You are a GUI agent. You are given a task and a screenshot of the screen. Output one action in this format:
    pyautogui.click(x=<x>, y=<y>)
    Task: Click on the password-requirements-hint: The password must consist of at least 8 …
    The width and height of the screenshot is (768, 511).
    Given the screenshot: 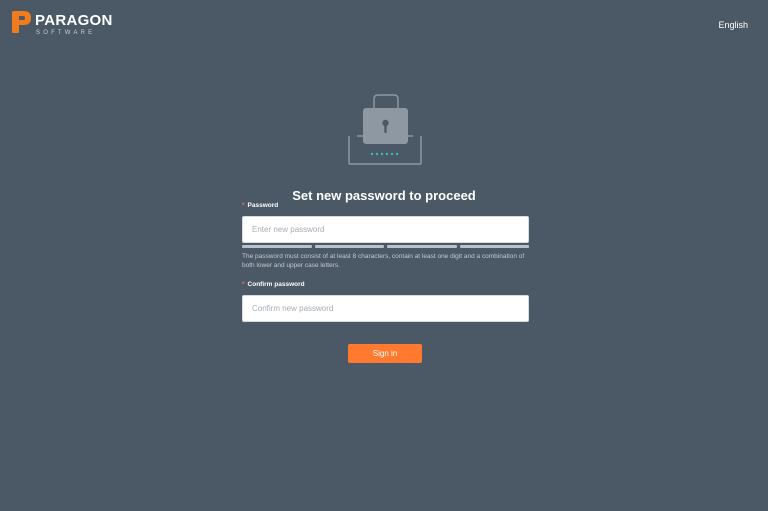 What is the action you would take?
    pyautogui.click(x=383, y=261)
    